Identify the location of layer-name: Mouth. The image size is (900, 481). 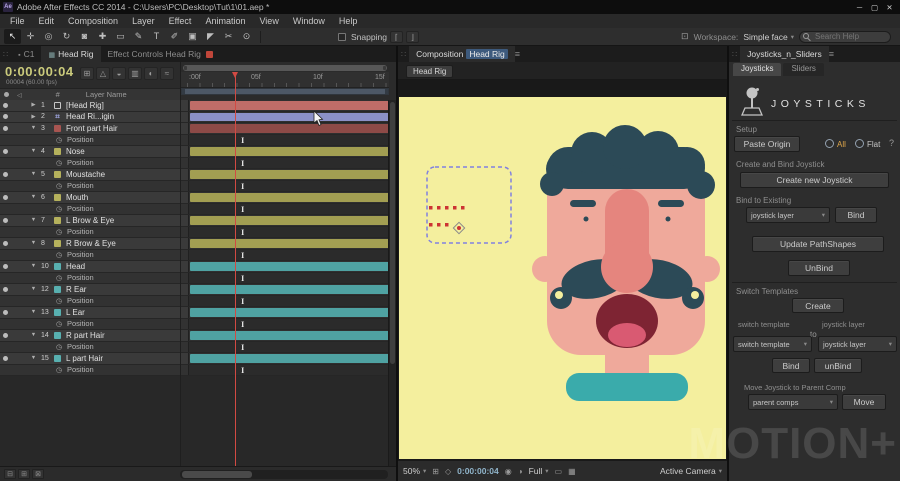
(125, 197).